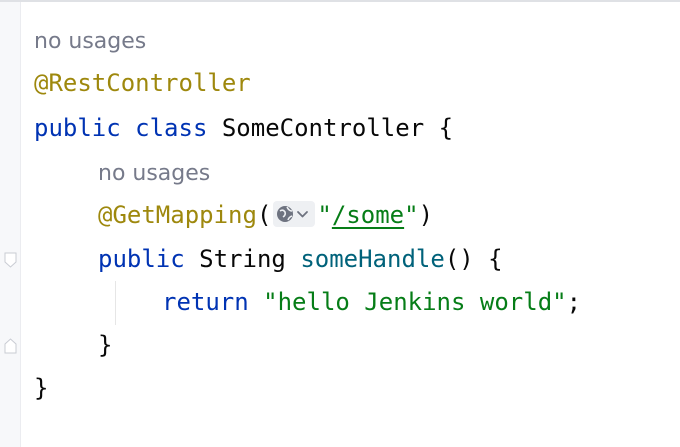 This screenshot has height=447, width=680. I want to click on class-close-line: }, so click(41, 388).